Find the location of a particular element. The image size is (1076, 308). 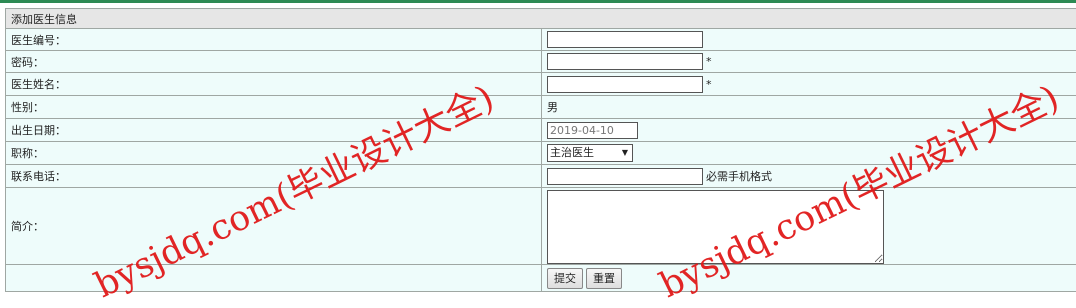

title-row: 职称： 主治医生 ▼ is located at coordinates (541, 153).